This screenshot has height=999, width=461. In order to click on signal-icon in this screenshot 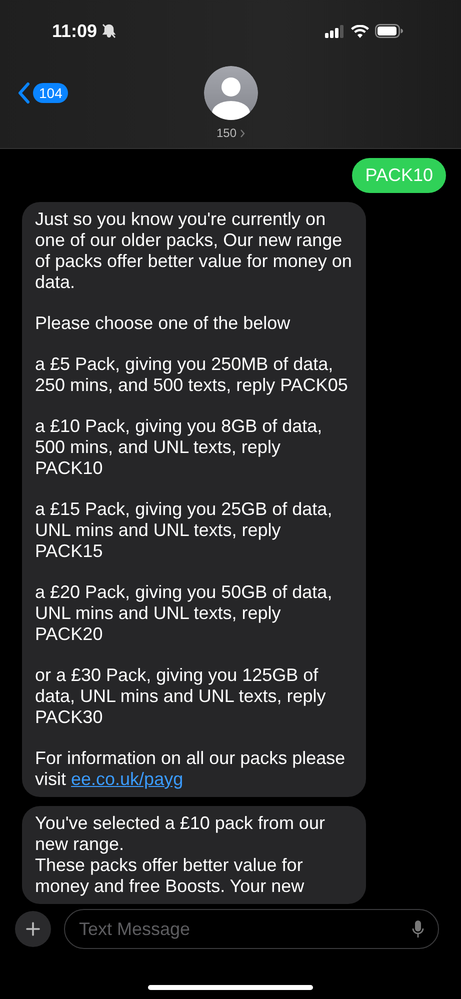, I will do `click(335, 31)`.